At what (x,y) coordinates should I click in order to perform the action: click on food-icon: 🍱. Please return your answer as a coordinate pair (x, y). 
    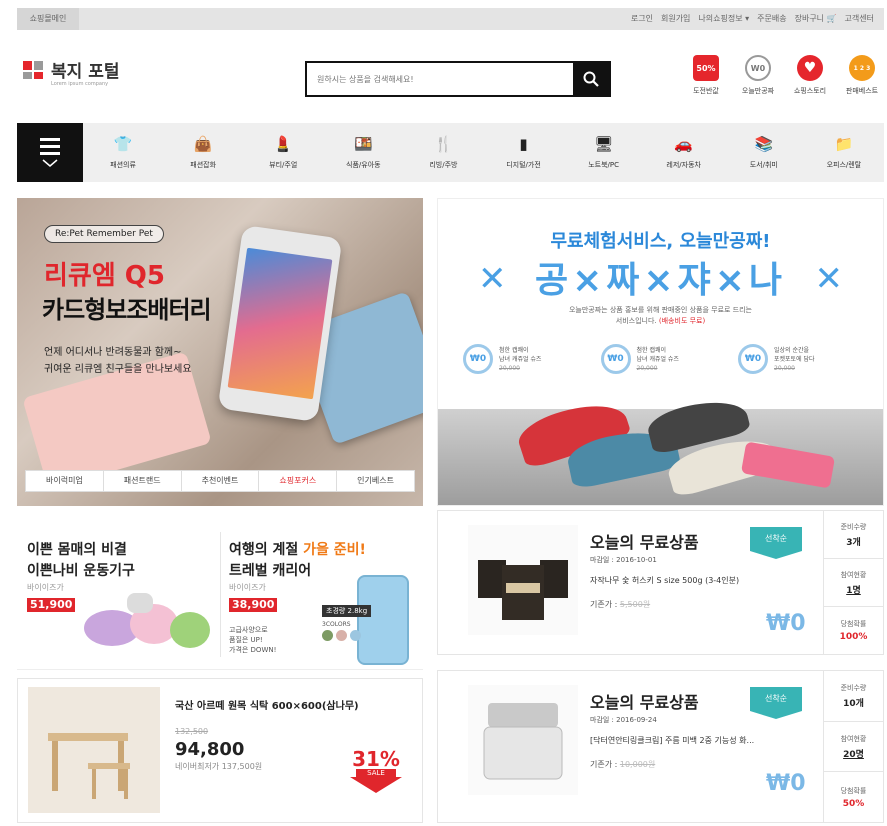
    Looking at the image, I should click on (363, 144).